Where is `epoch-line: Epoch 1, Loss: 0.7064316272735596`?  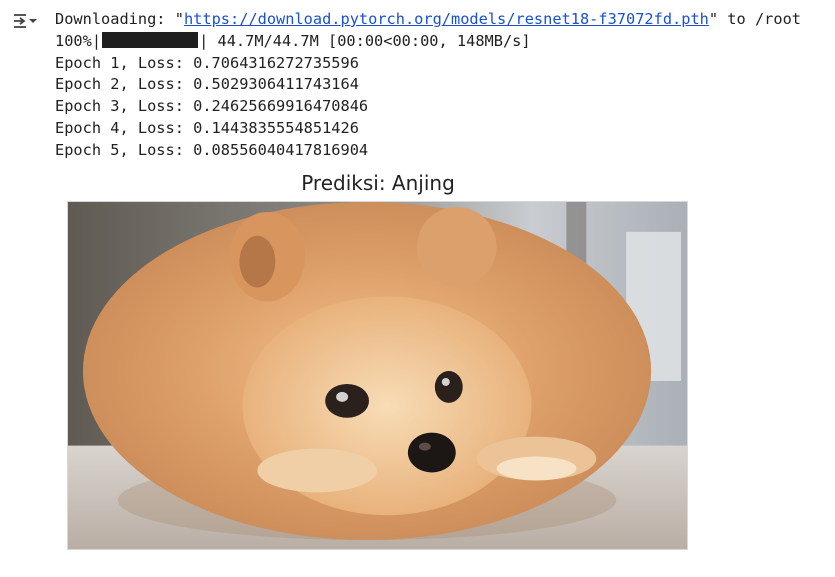
epoch-line: Epoch 1, Loss: 0.7064316272735596 is located at coordinates (207, 62).